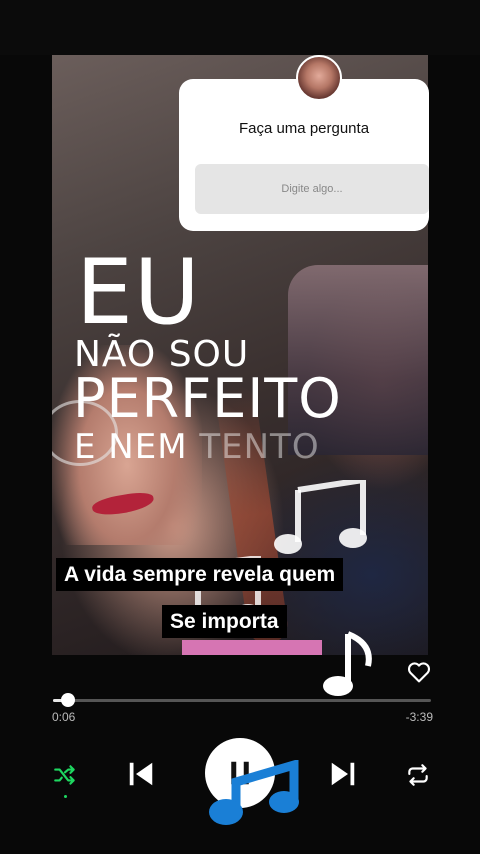 The height and width of the screenshot is (854, 480). Describe the element at coordinates (138, 292) in the screenshot. I see `overlay-text-eu: EU` at that location.